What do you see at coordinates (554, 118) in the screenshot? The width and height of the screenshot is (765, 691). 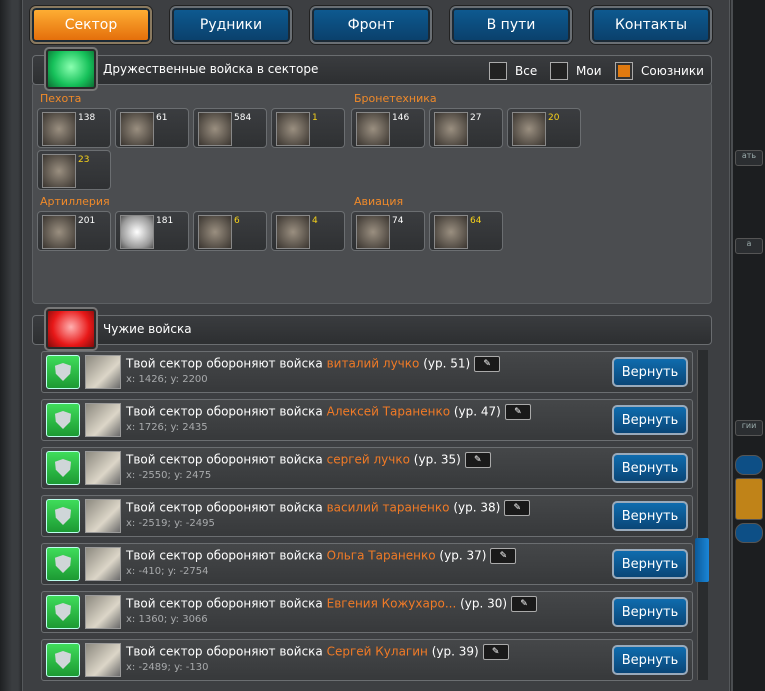 I see `unit-count: 20` at bounding box center [554, 118].